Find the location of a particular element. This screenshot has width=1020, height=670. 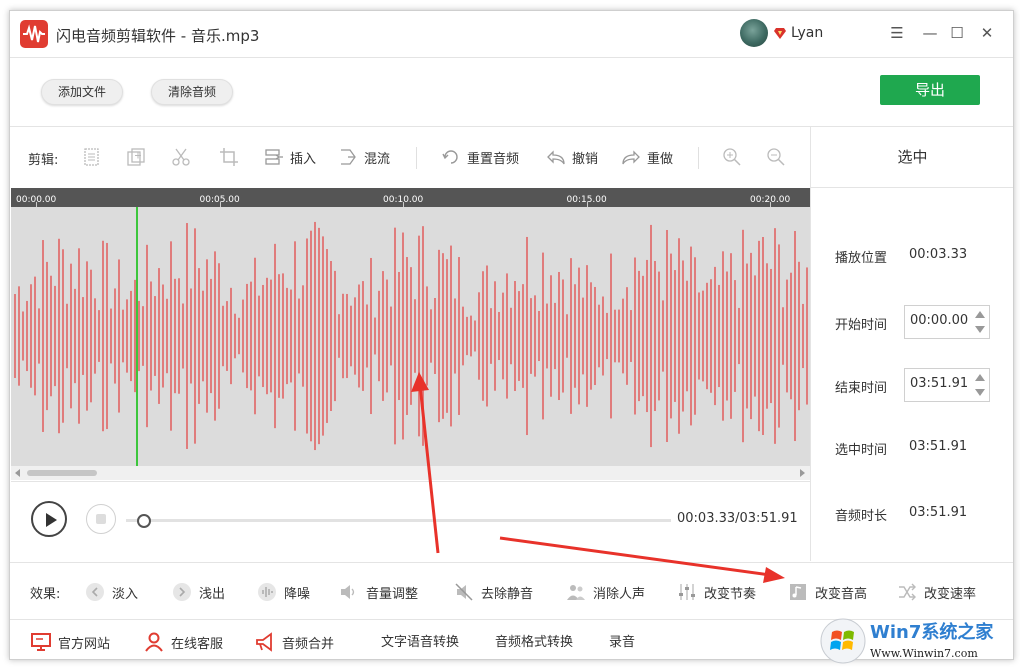

support-link: 在线客服 is located at coordinates (183, 642).